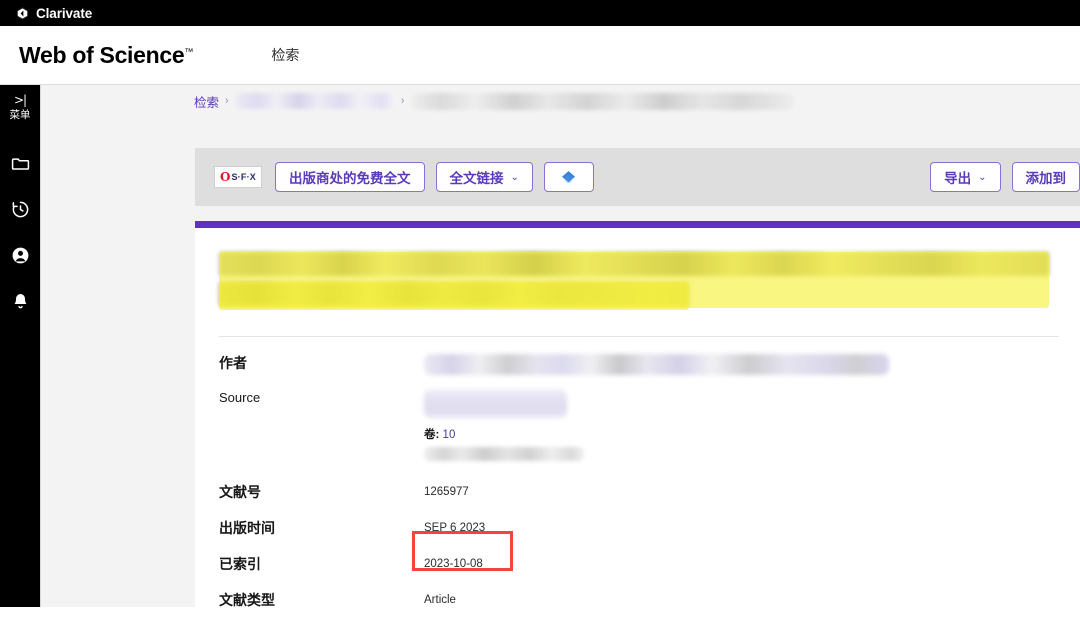  What do you see at coordinates (206, 101) in the screenshot?
I see `breadcrumb-item-search: 检索` at bounding box center [206, 101].